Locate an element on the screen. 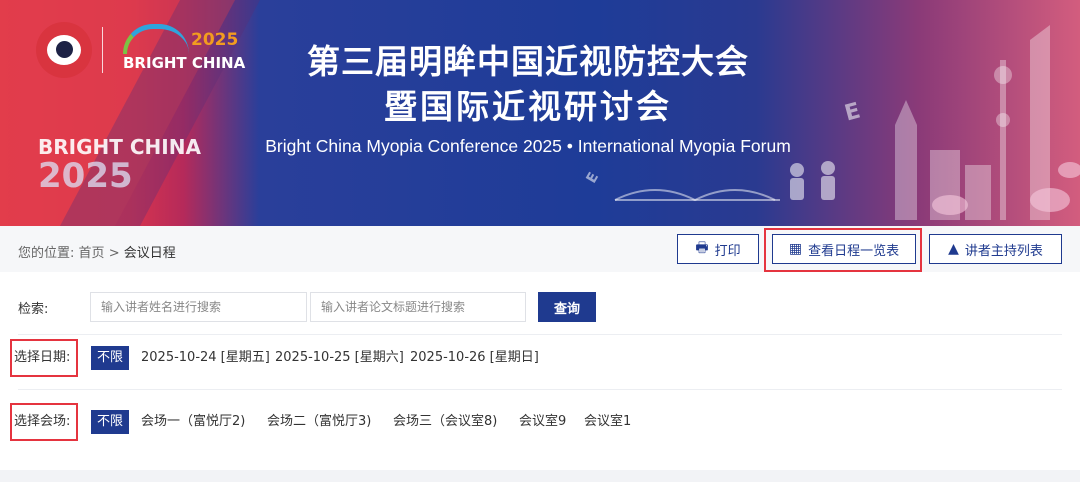 Image resolution: width=1080 pixels, height=482 pixels. view-schedule-label: 查看日程一览表 is located at coordinates (854, 251).